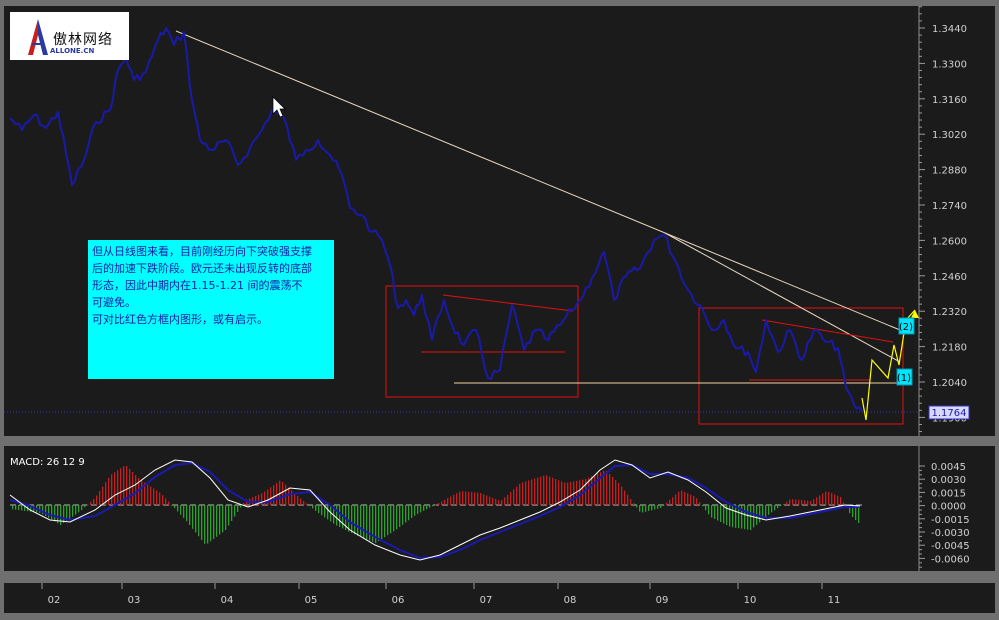 This screenshot has width=999, height=620. What do you see at coordinates (662, 600) in the screenshot?
I see `x-tick-label: 09` at bounding box center [662, 600].